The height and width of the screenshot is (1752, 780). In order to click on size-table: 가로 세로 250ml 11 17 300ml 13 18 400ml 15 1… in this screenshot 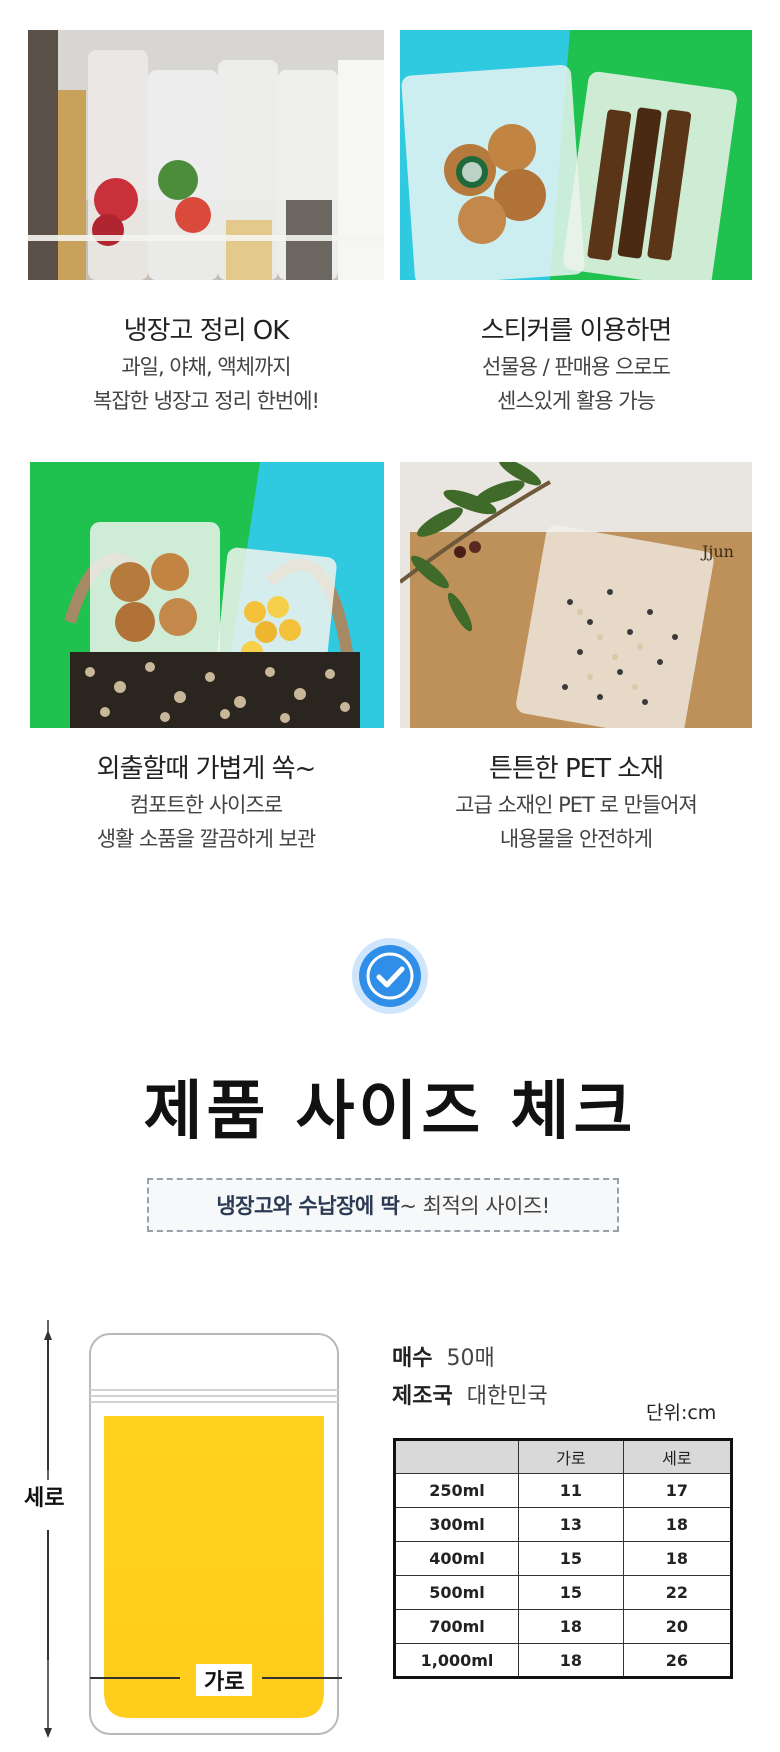, I will do `click(563, 1558)`.